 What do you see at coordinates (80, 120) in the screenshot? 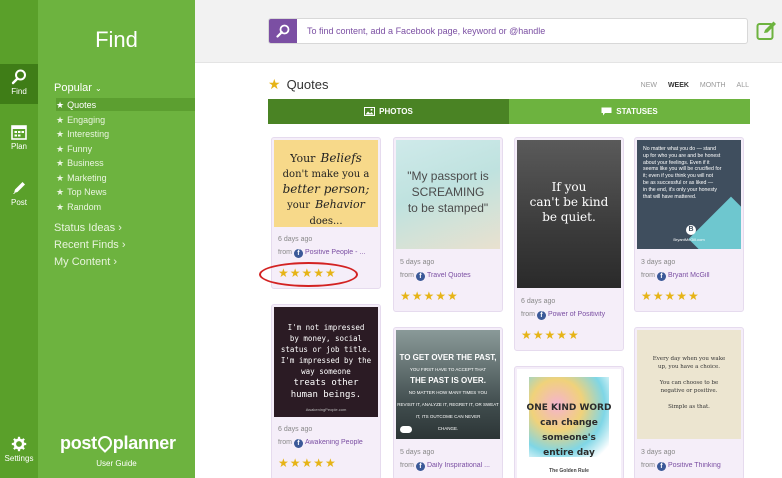
I see `sidebar-item-engaging: ★ Engaging` at bounding box center [80, 120].